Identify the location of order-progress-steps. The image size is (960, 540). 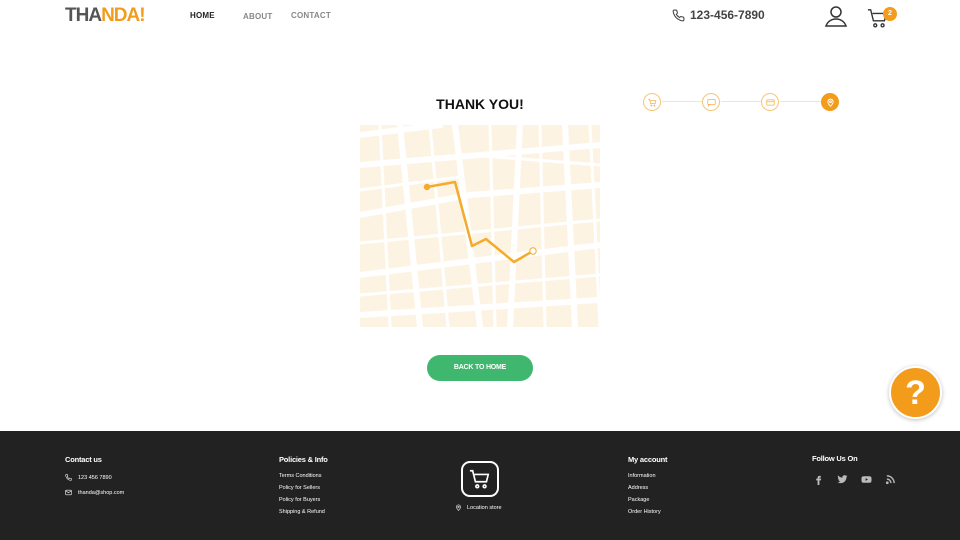
(742, 102).